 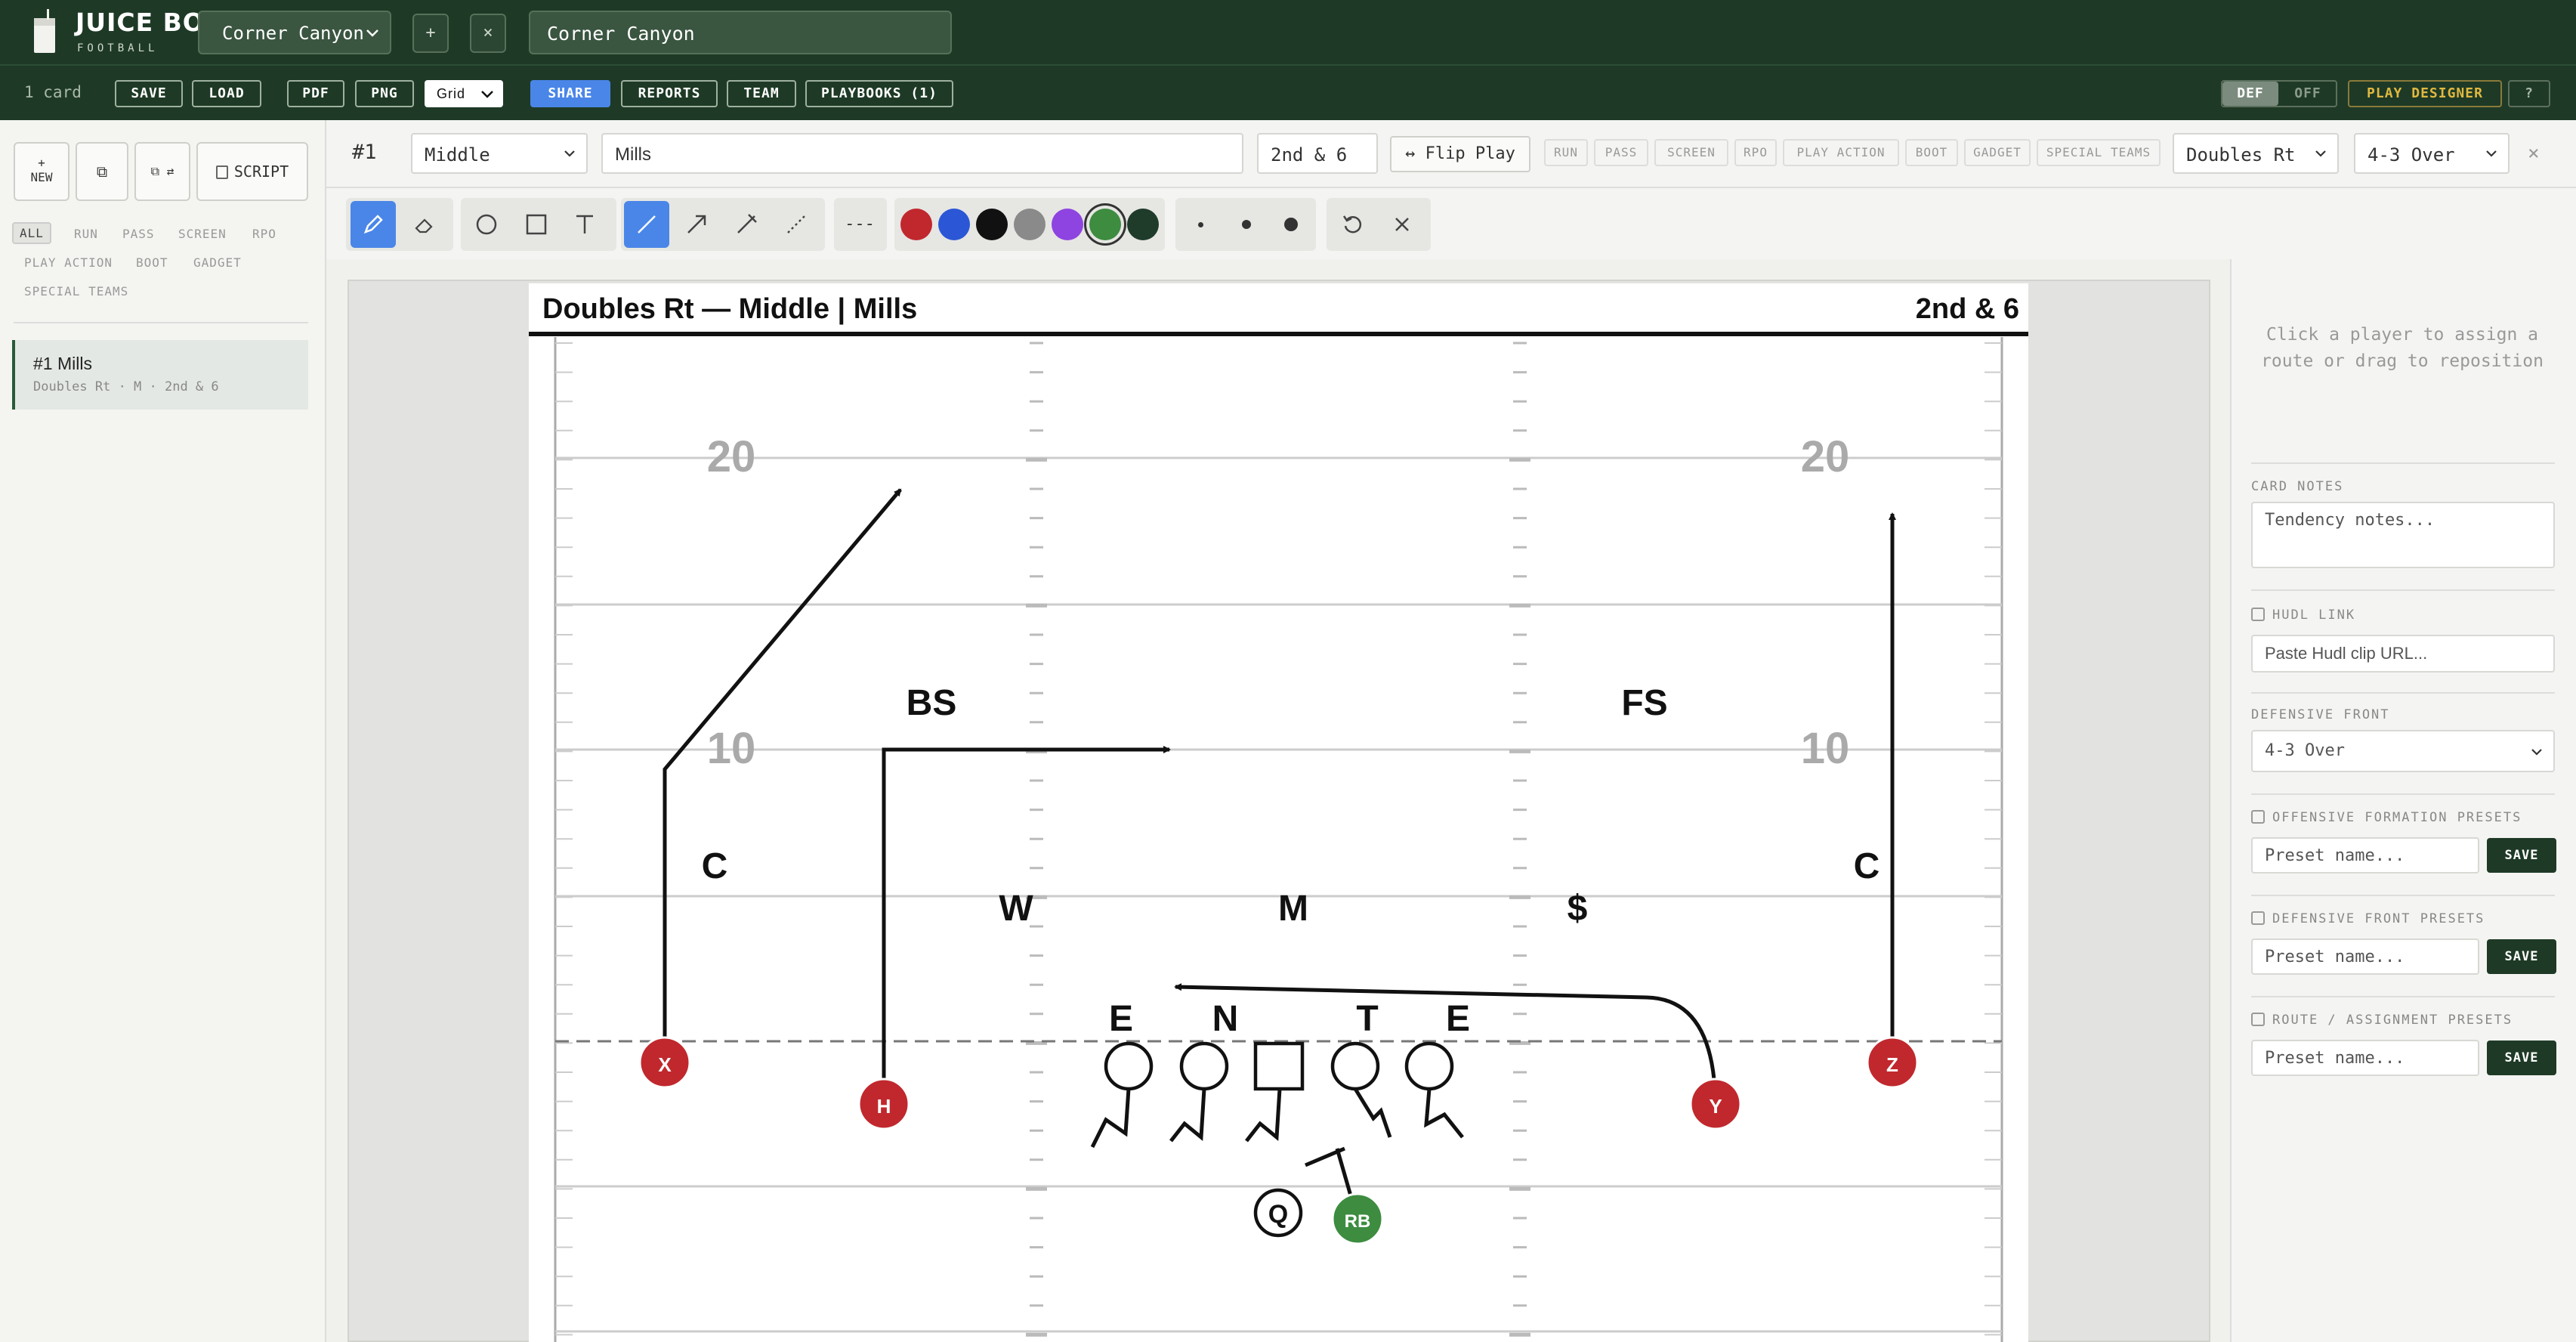 I want to click on defender-c-right: C, so click(x=1867, y=866).